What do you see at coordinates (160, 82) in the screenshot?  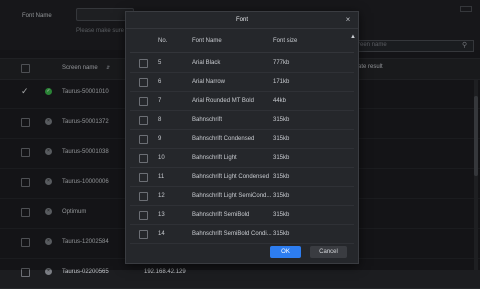 I see `font-no: 6` at bounding box center [160, 82].